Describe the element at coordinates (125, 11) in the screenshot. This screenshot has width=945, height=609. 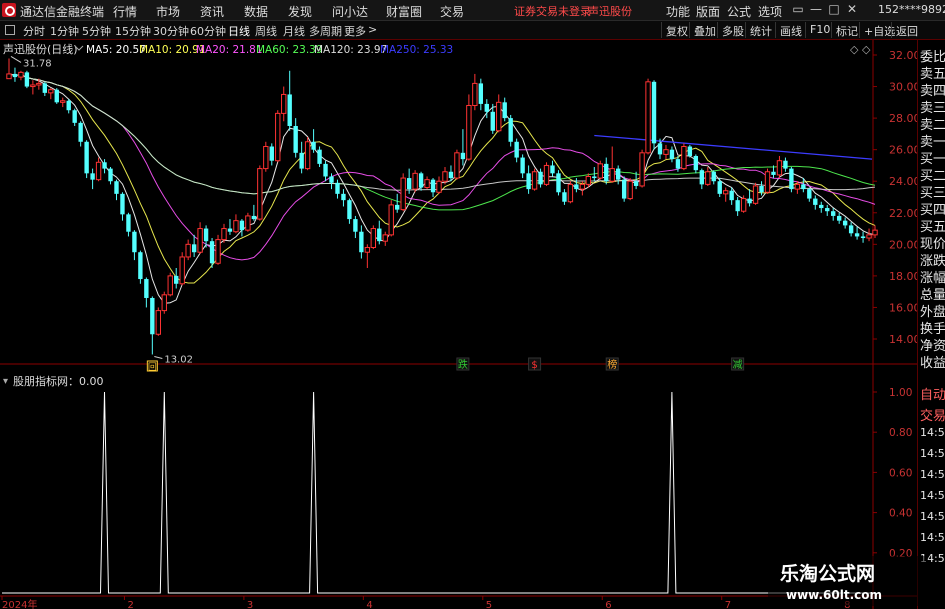
I see `menu-item-market: 行情` at that location.